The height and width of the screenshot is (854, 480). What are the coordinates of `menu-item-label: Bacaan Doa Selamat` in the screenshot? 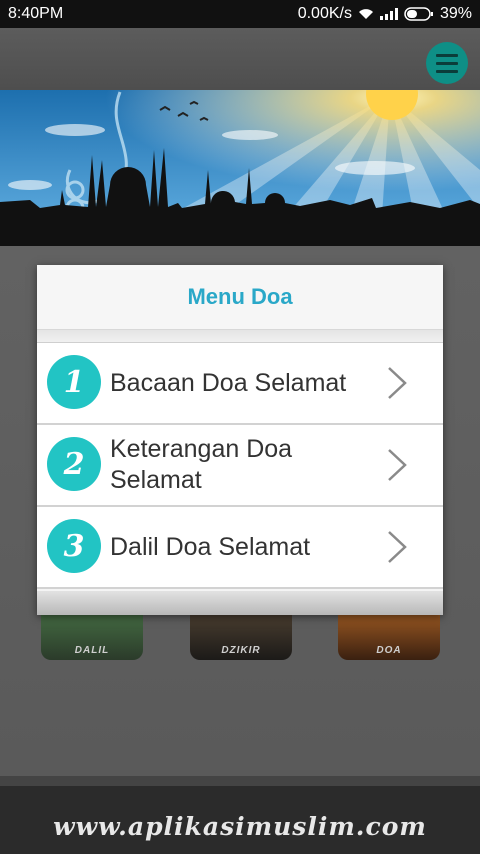 It's located at (228, 382).